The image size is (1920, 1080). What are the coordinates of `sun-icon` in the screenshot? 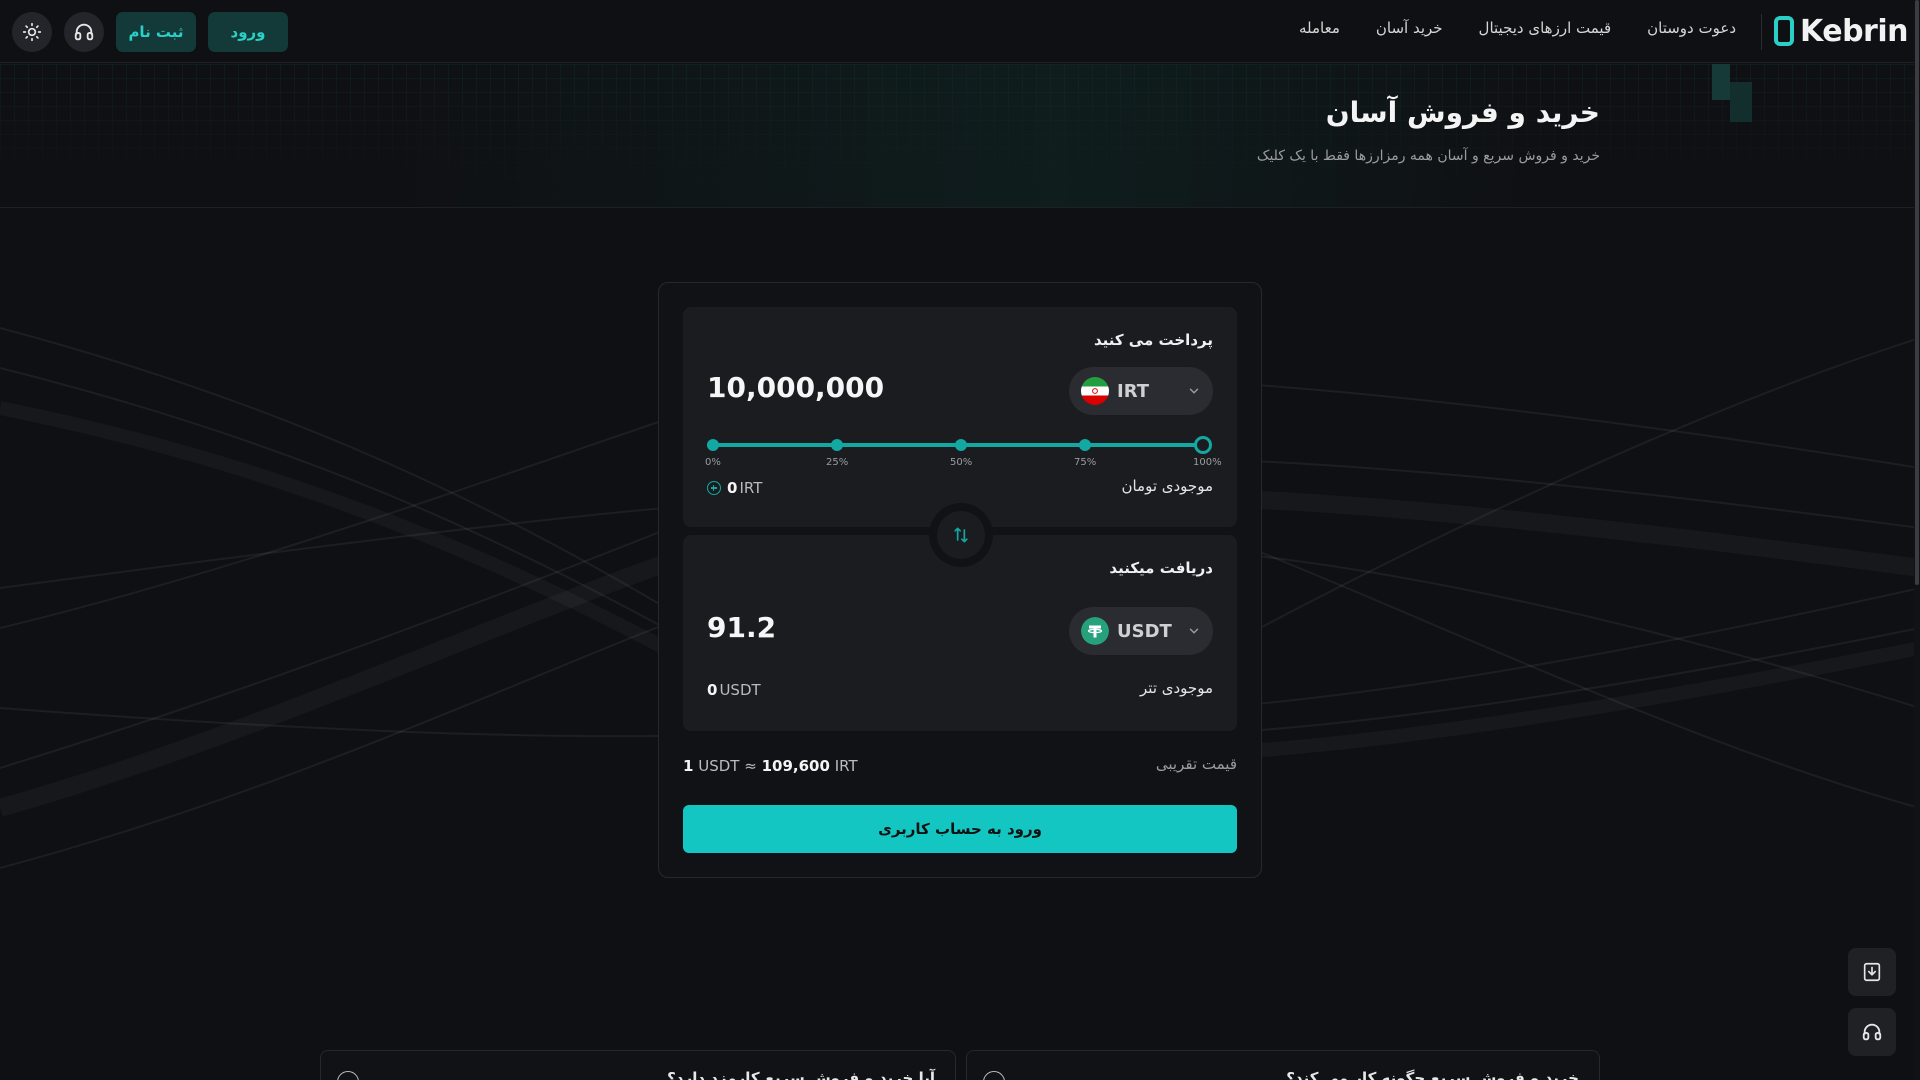 It's located at (32, 32).